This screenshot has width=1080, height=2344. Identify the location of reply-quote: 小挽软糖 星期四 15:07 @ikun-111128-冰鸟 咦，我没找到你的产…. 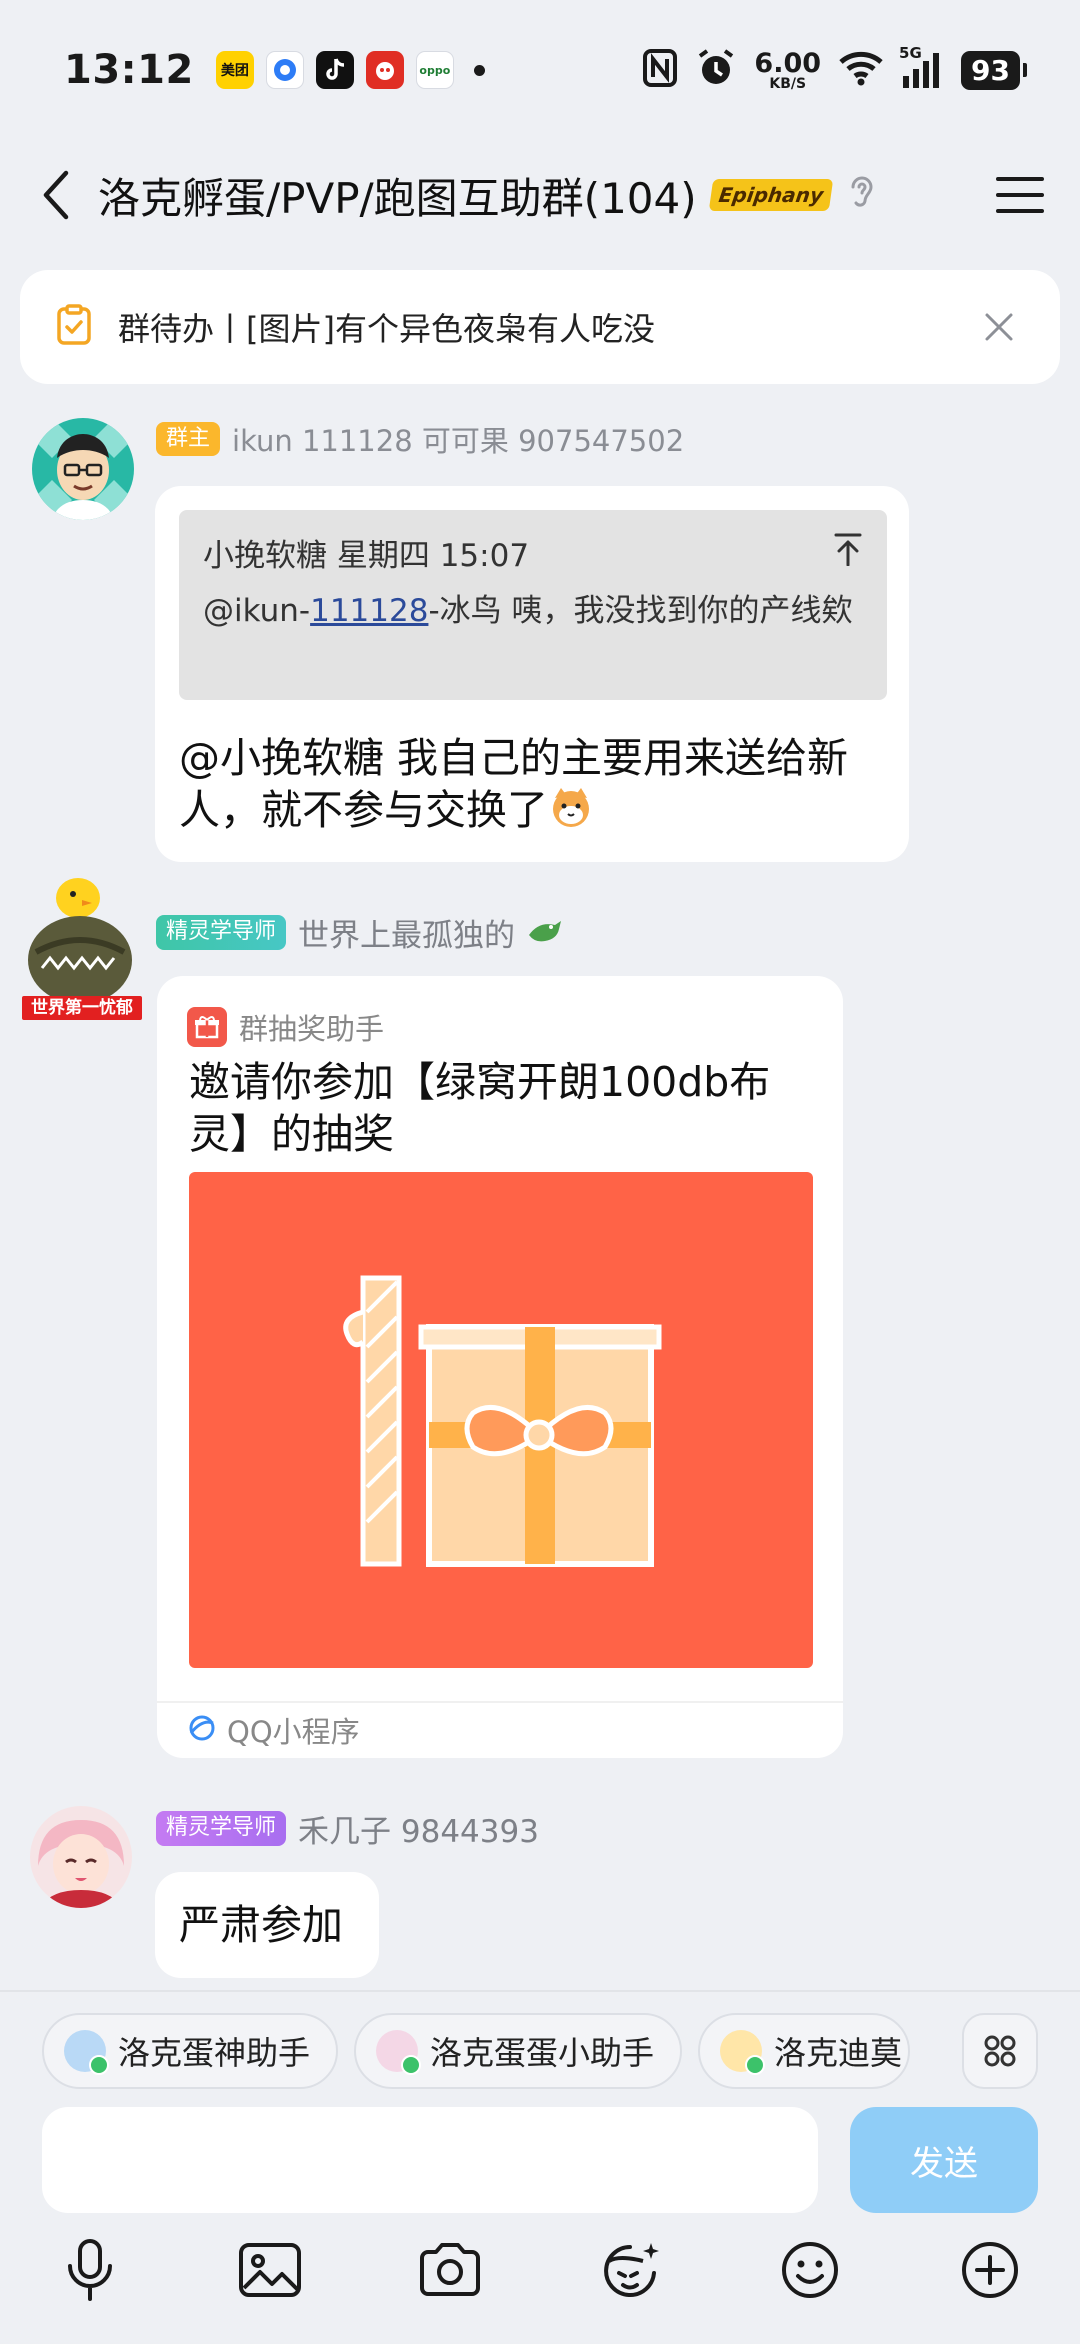
(533, 605).